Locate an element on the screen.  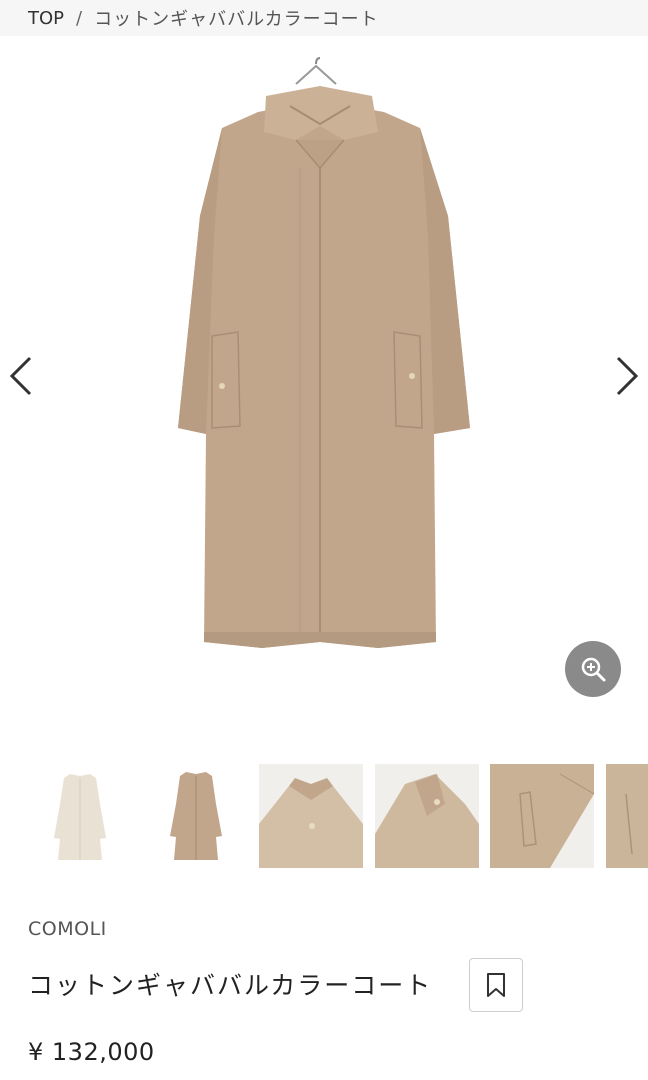
thumbnail-pocket-detail is located at coordinates (542, 816).